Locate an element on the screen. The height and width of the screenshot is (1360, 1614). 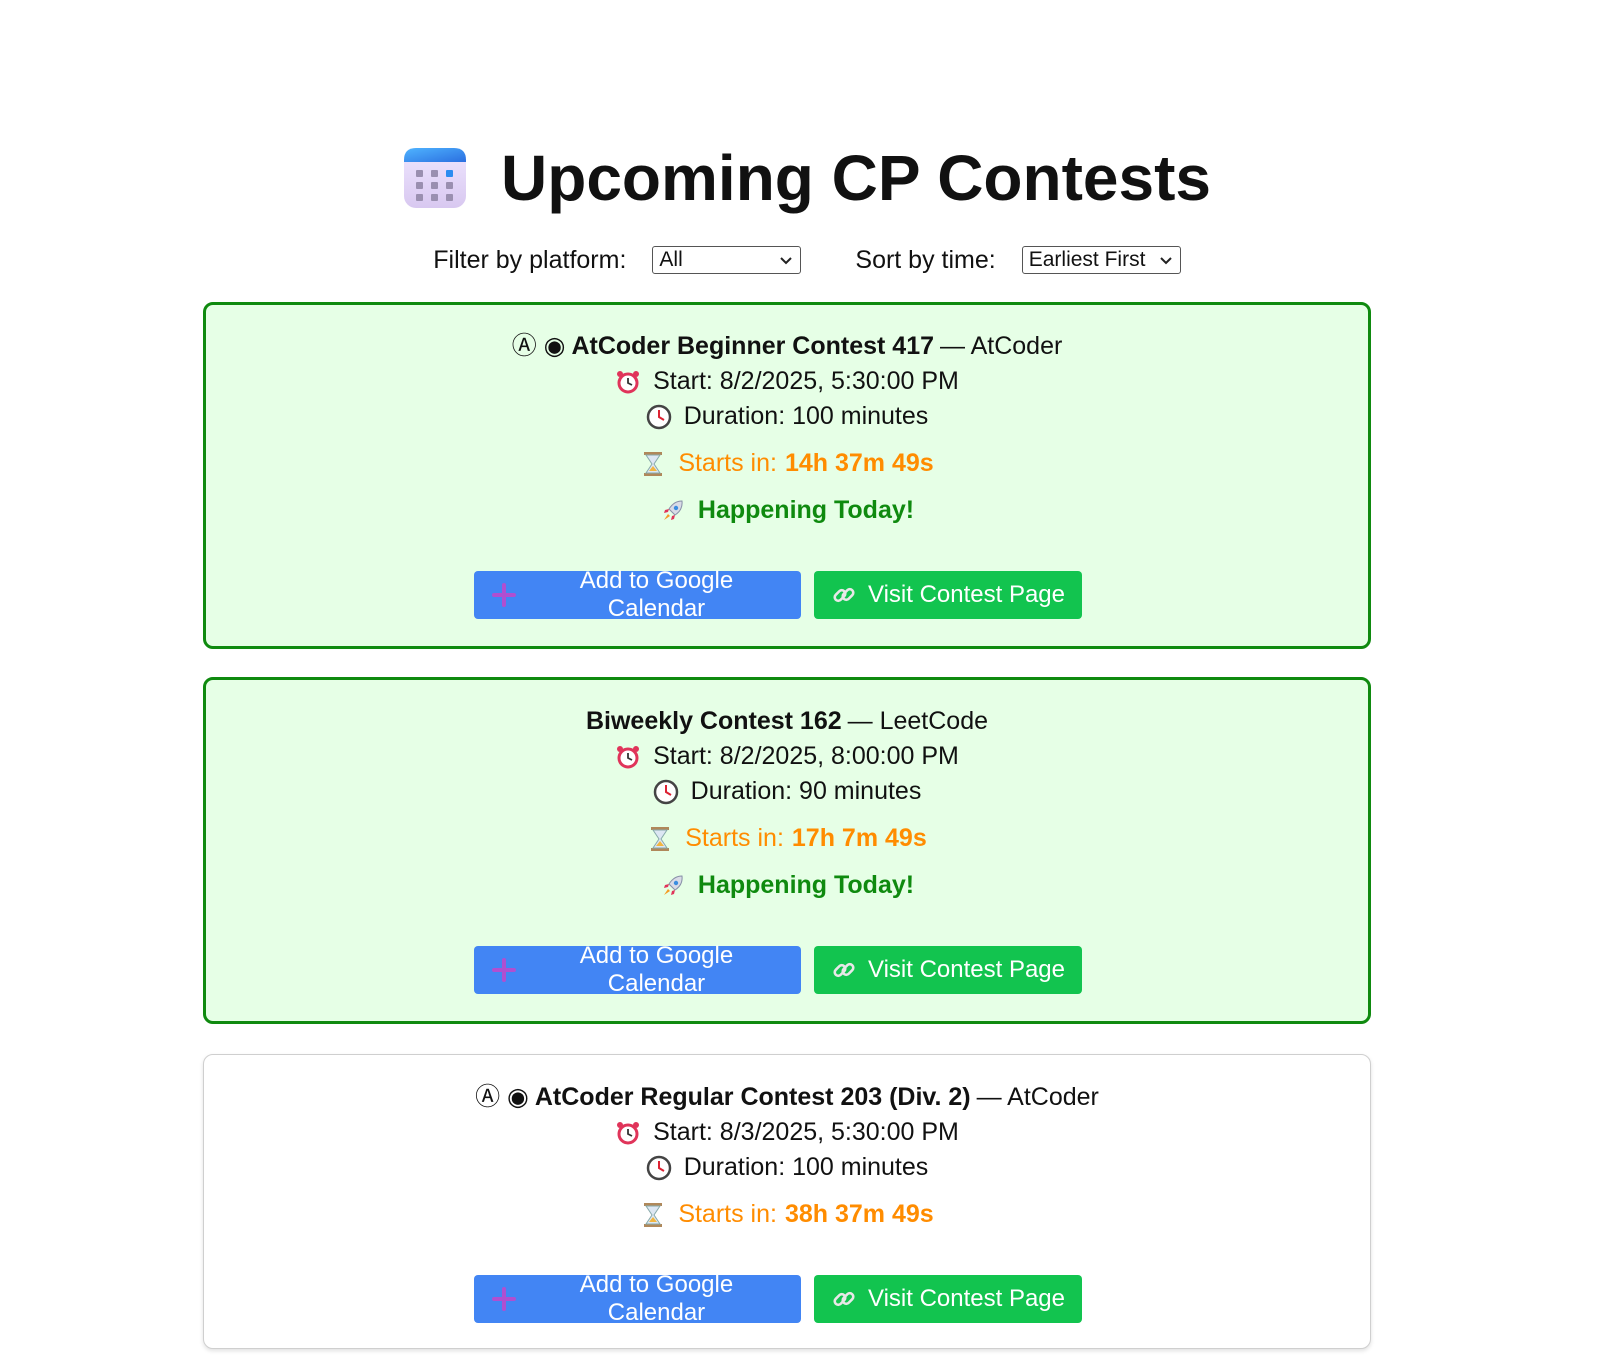
calendar-icon is located at coordinates (435, 178).